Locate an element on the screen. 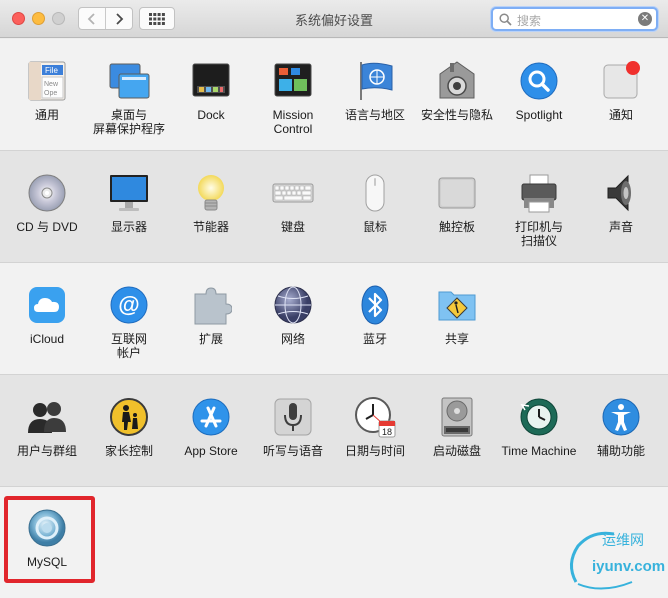  pref-cd-dvd: CD 与 DVD is located at coordinates (47, 203).